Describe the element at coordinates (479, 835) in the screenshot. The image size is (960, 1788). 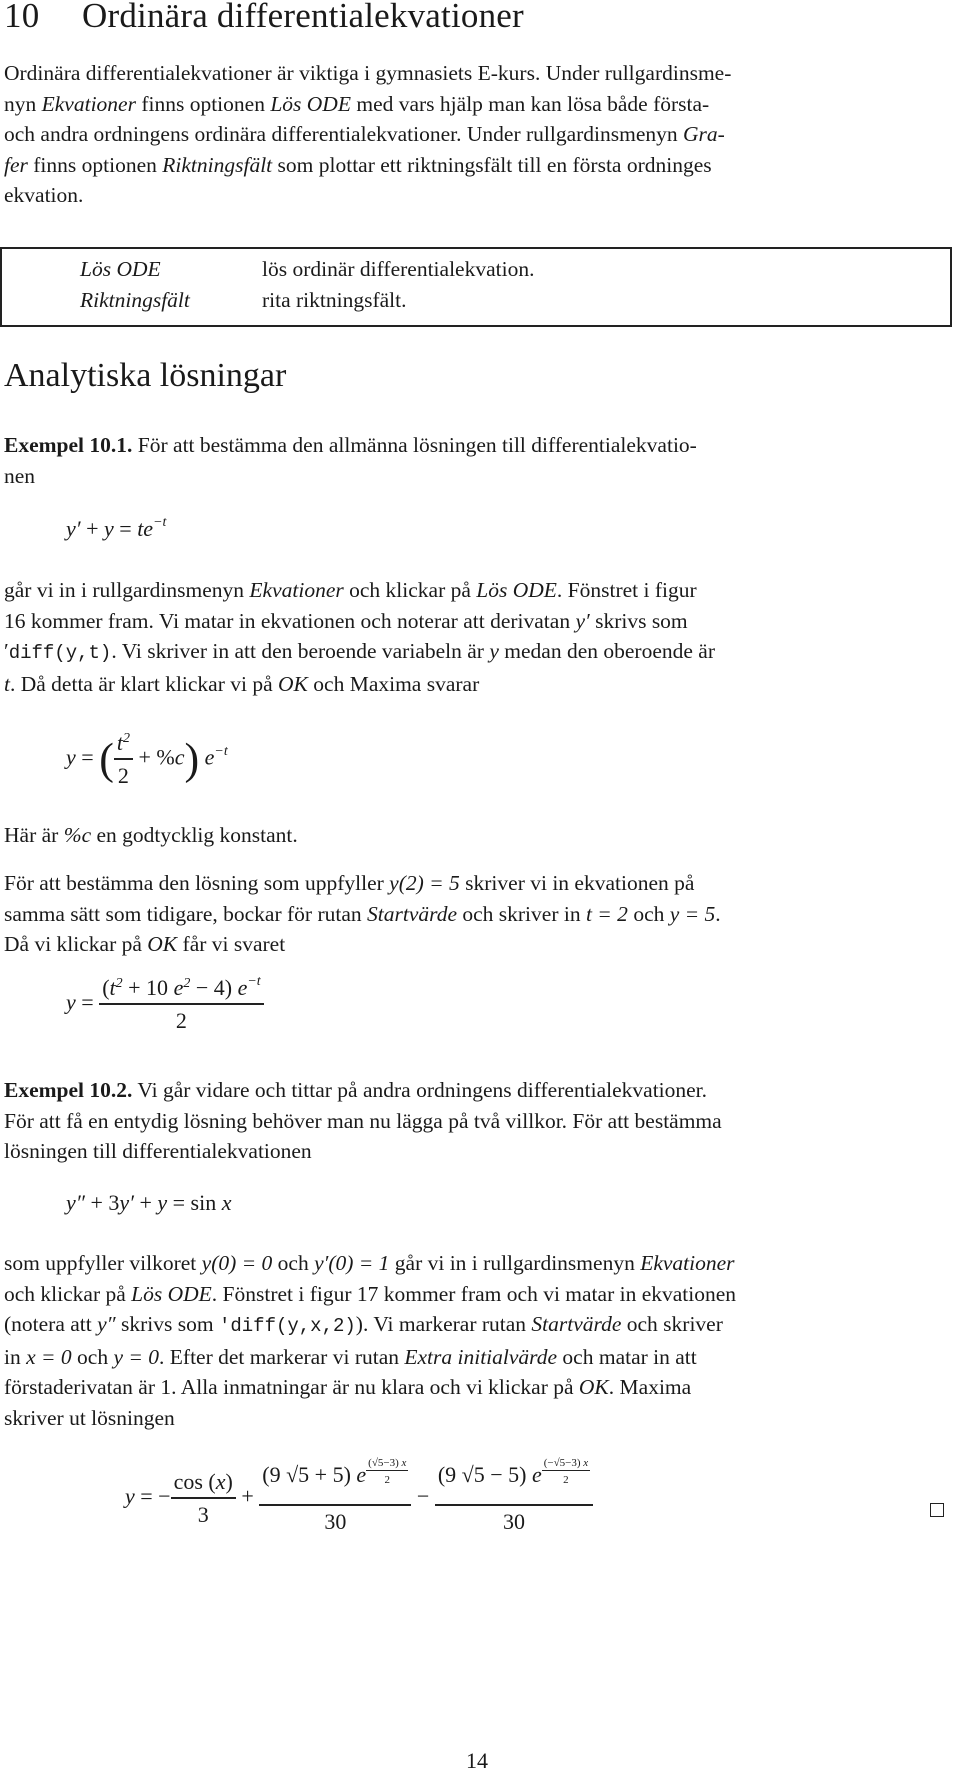
I see `constant-note: Här är %c en godtycklig konstant.` at that location.